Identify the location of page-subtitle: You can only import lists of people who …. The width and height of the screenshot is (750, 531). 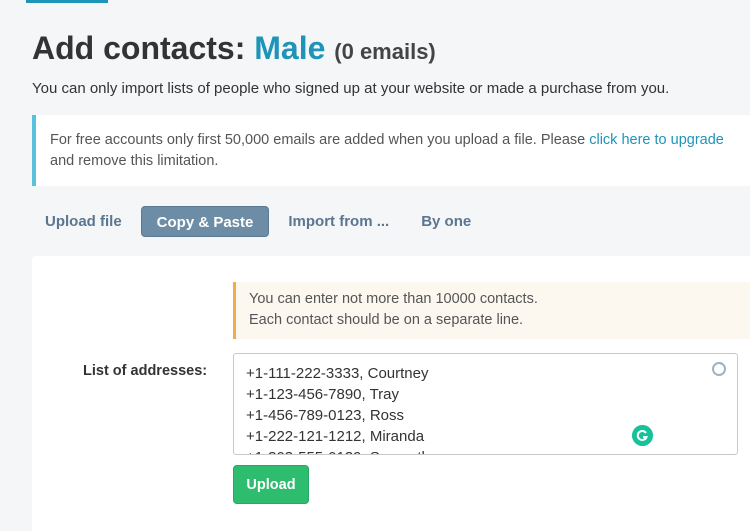
(351, 88).